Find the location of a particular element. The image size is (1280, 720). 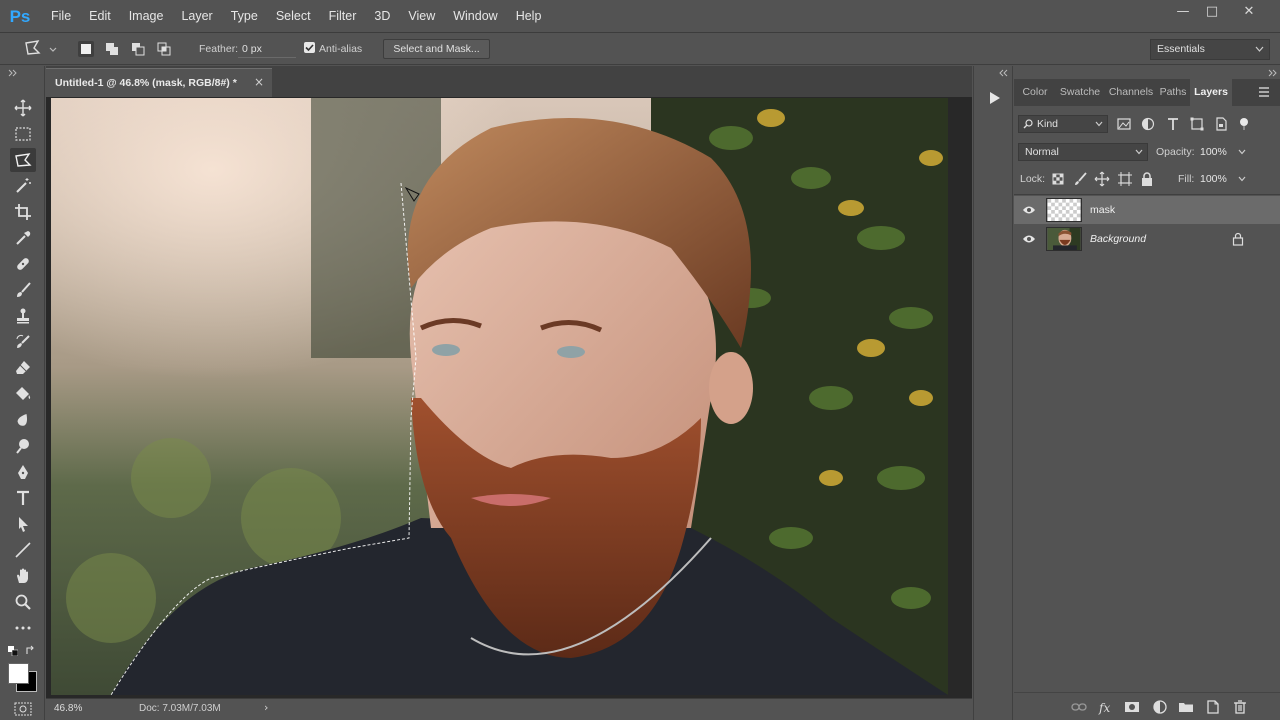

tab-layers: Layers is located at coordinates (1211, 92).